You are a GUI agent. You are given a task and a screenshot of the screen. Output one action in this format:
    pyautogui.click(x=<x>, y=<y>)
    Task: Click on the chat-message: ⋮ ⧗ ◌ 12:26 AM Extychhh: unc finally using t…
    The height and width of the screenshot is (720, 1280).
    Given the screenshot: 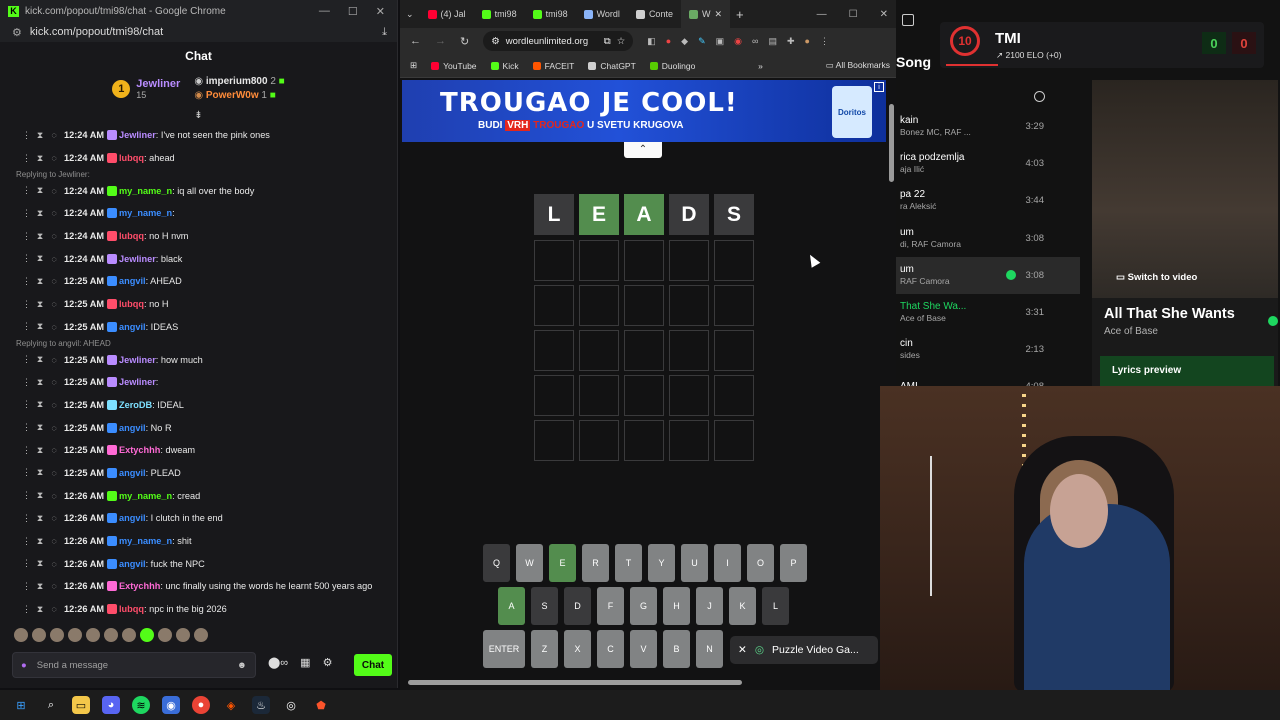 What is the action you would take?
    pyautogui.click(x=198, y=586)
    